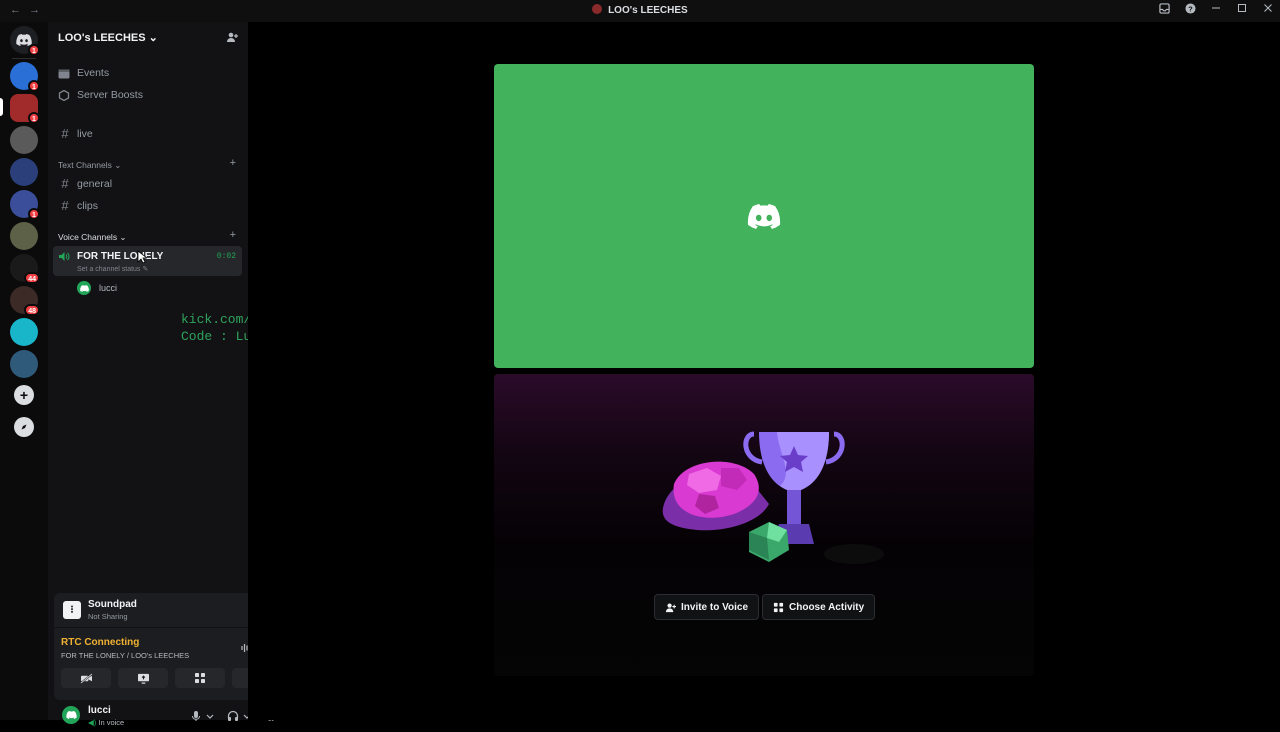 Image resolution: width=1280 pixels, height=732 pixels. I want to click on unread-badge: 48, so click(32, 310).